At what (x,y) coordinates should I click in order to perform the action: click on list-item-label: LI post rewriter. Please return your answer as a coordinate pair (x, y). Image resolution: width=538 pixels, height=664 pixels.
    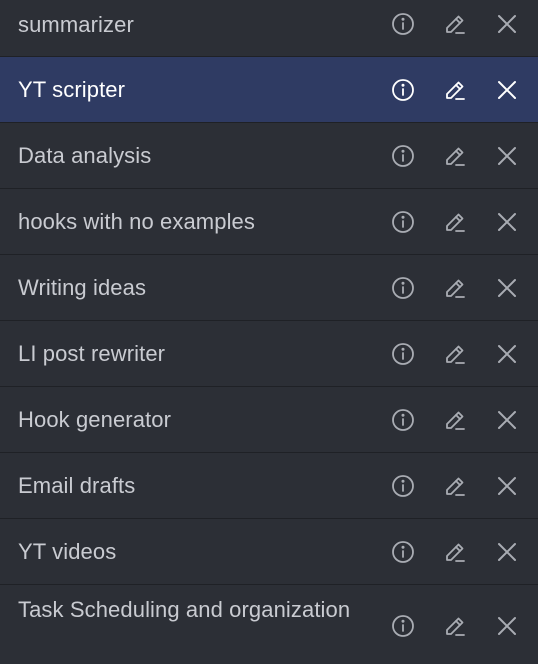
    Looking at the image, I should click on (92, 353).